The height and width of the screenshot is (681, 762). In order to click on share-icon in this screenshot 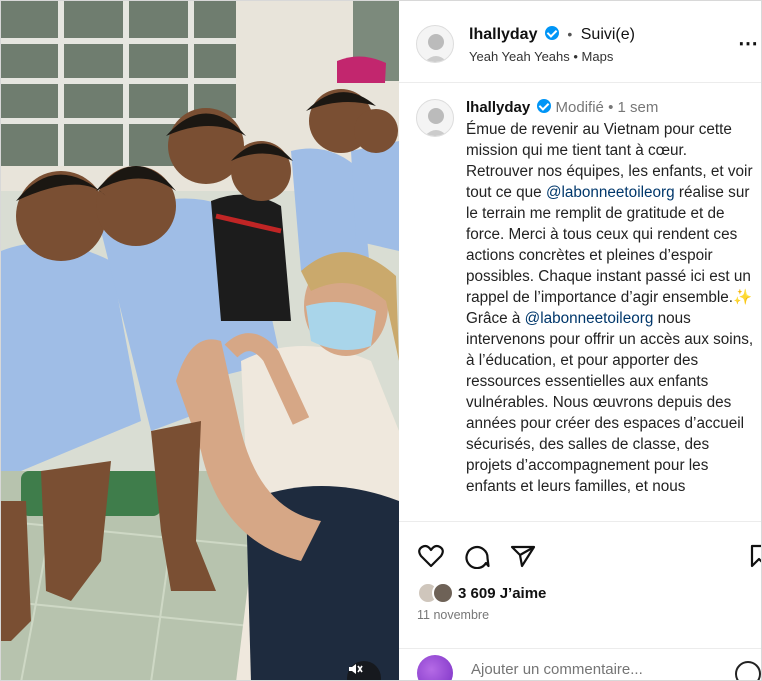, I will do `click(523, 556)`.